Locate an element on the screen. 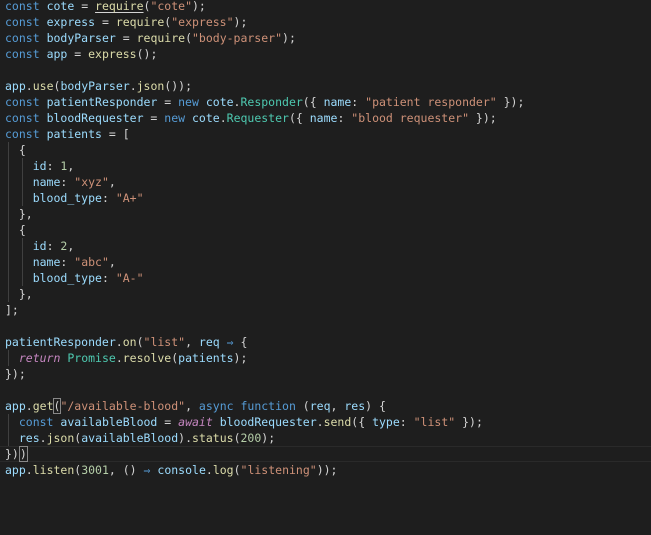 This screenshot has width=651, height=535. code-token: ()); is located at coordinates (178, 86).